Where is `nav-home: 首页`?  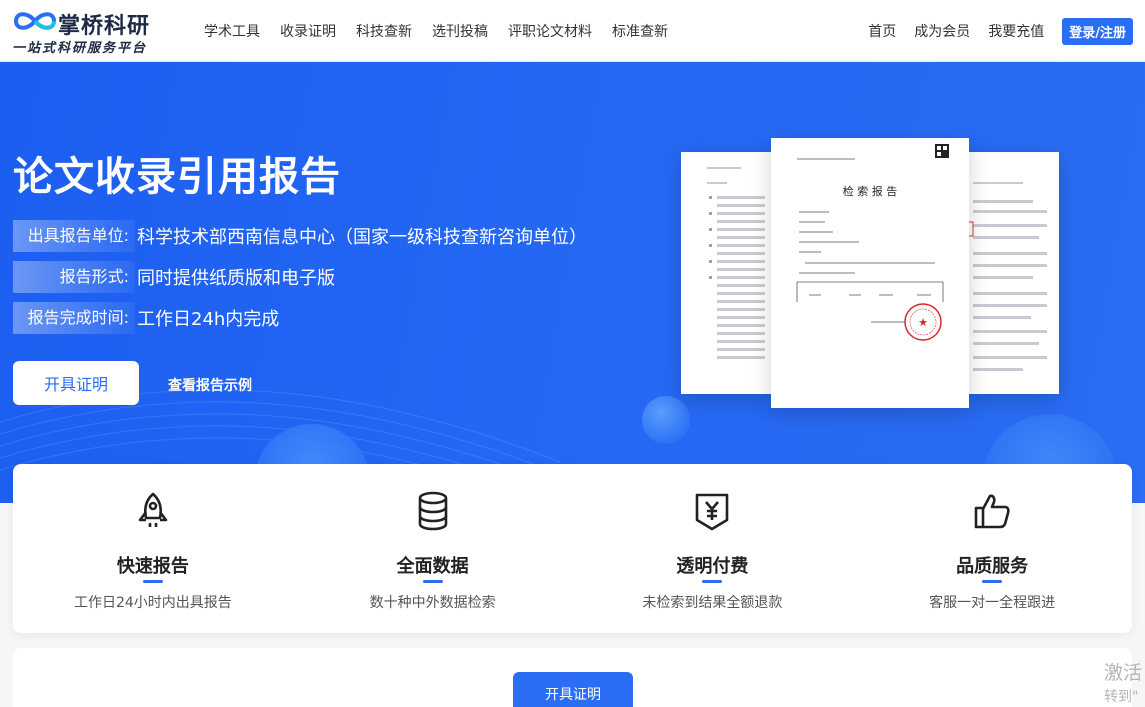 nav-home: 首页 is located at coordinates (882, 31).